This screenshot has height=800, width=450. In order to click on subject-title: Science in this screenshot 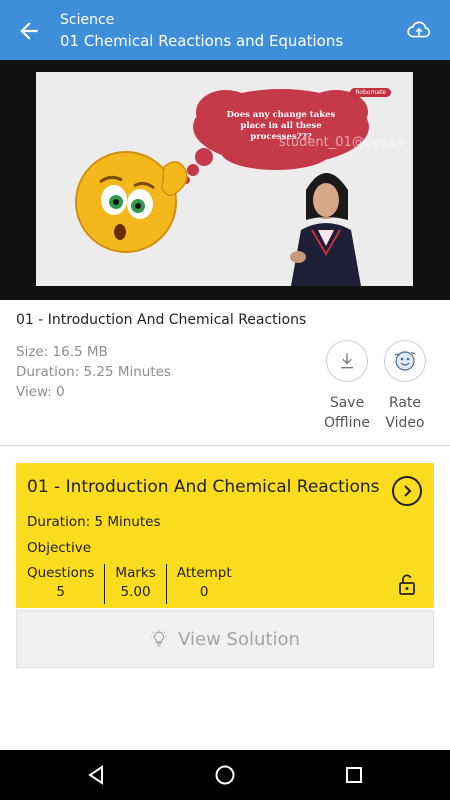, I will do `click(87, 20)`.